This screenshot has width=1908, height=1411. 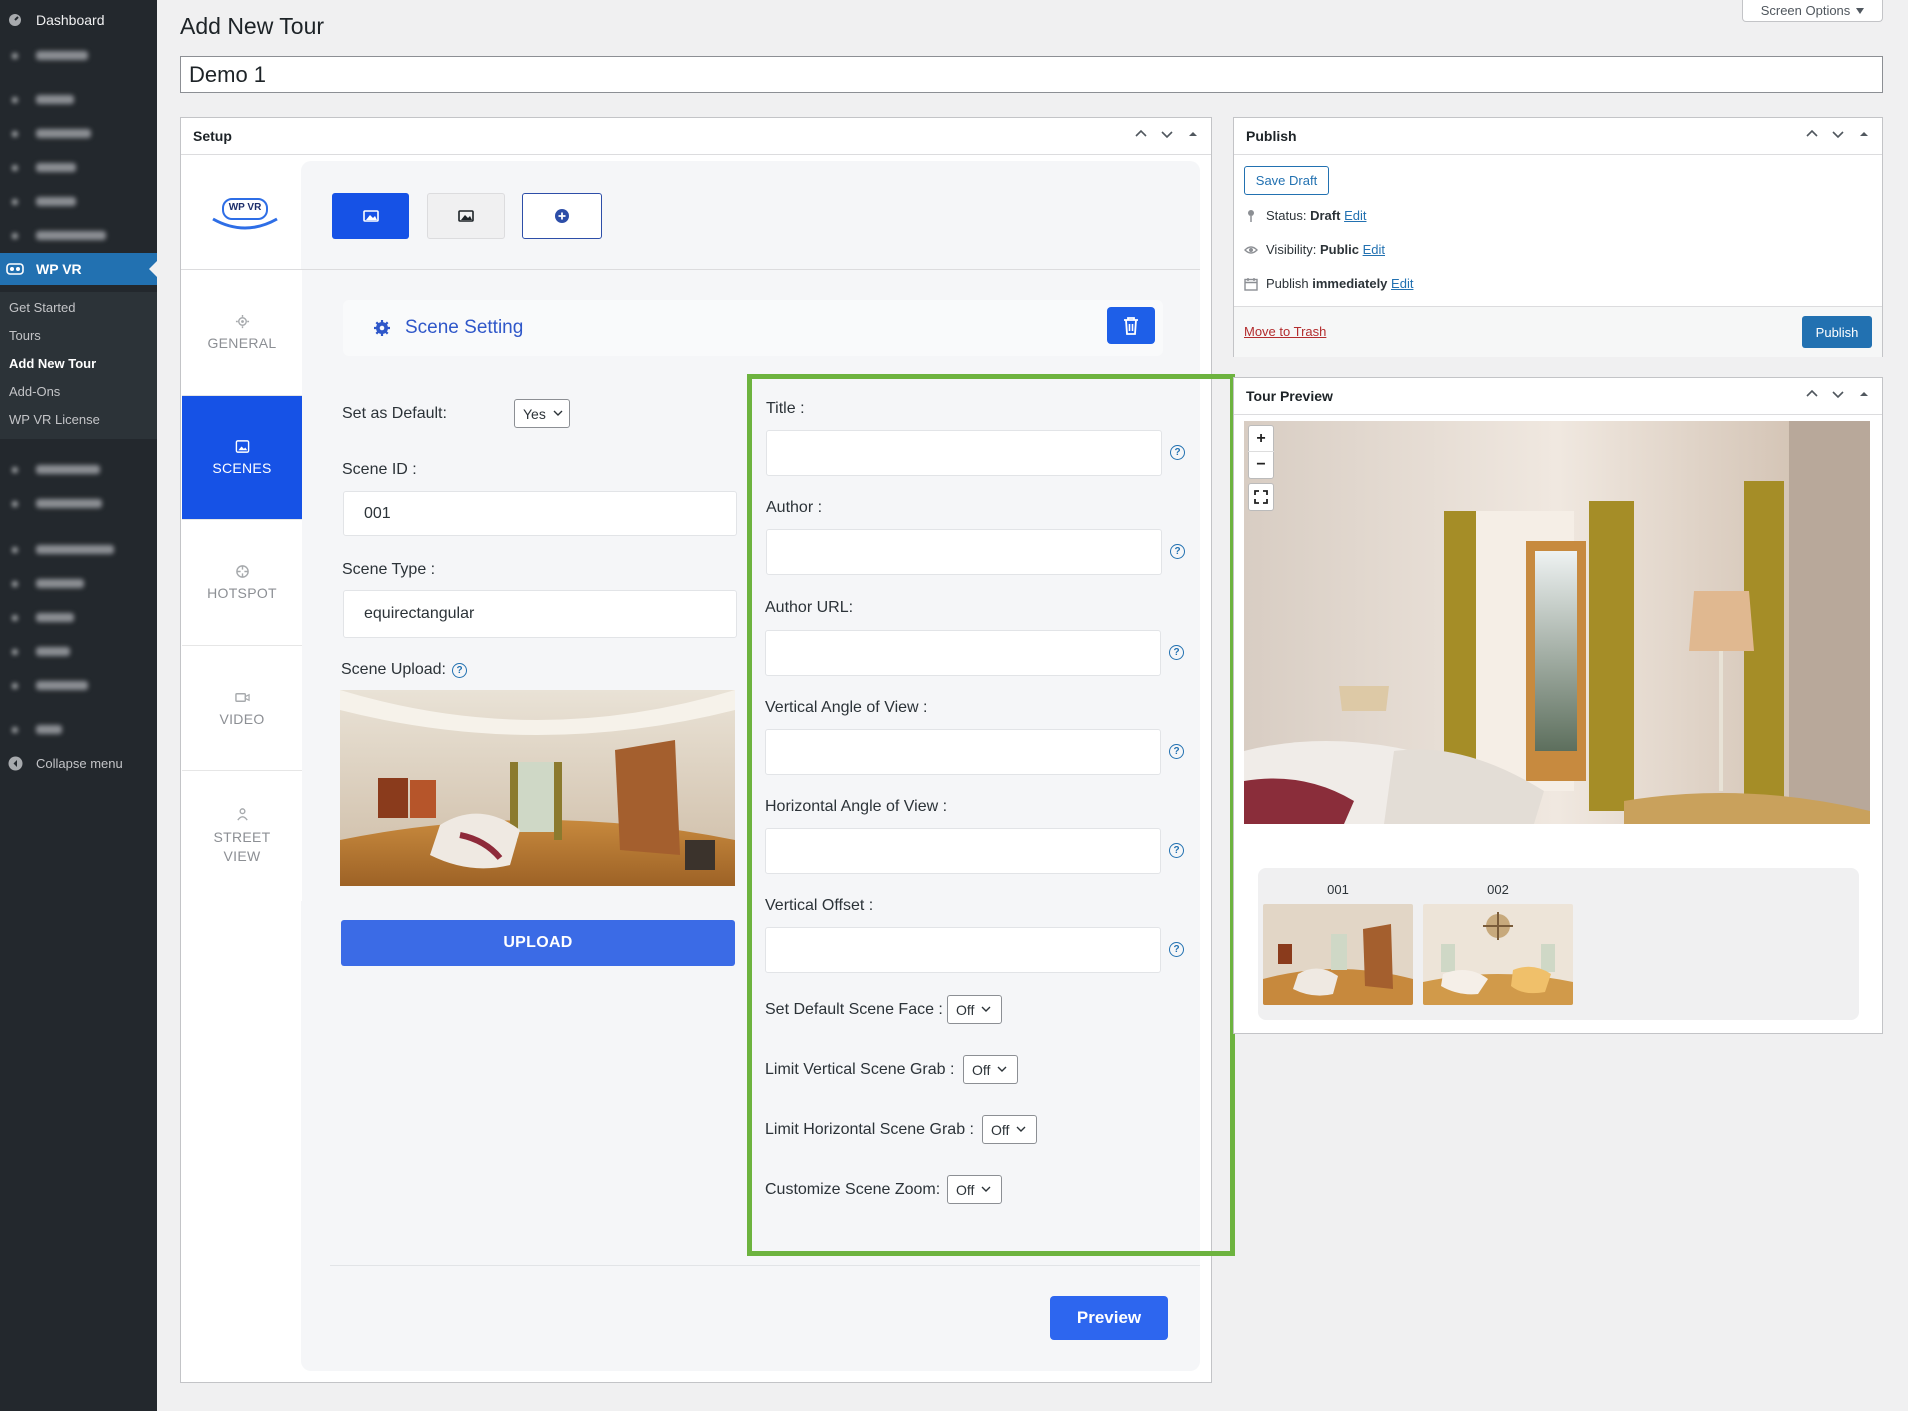 What do you see at coordinates (1558, 396) in the screenshot?
I see `tour-preview-header: Tour Preview` at bounding box center [1558, 396].